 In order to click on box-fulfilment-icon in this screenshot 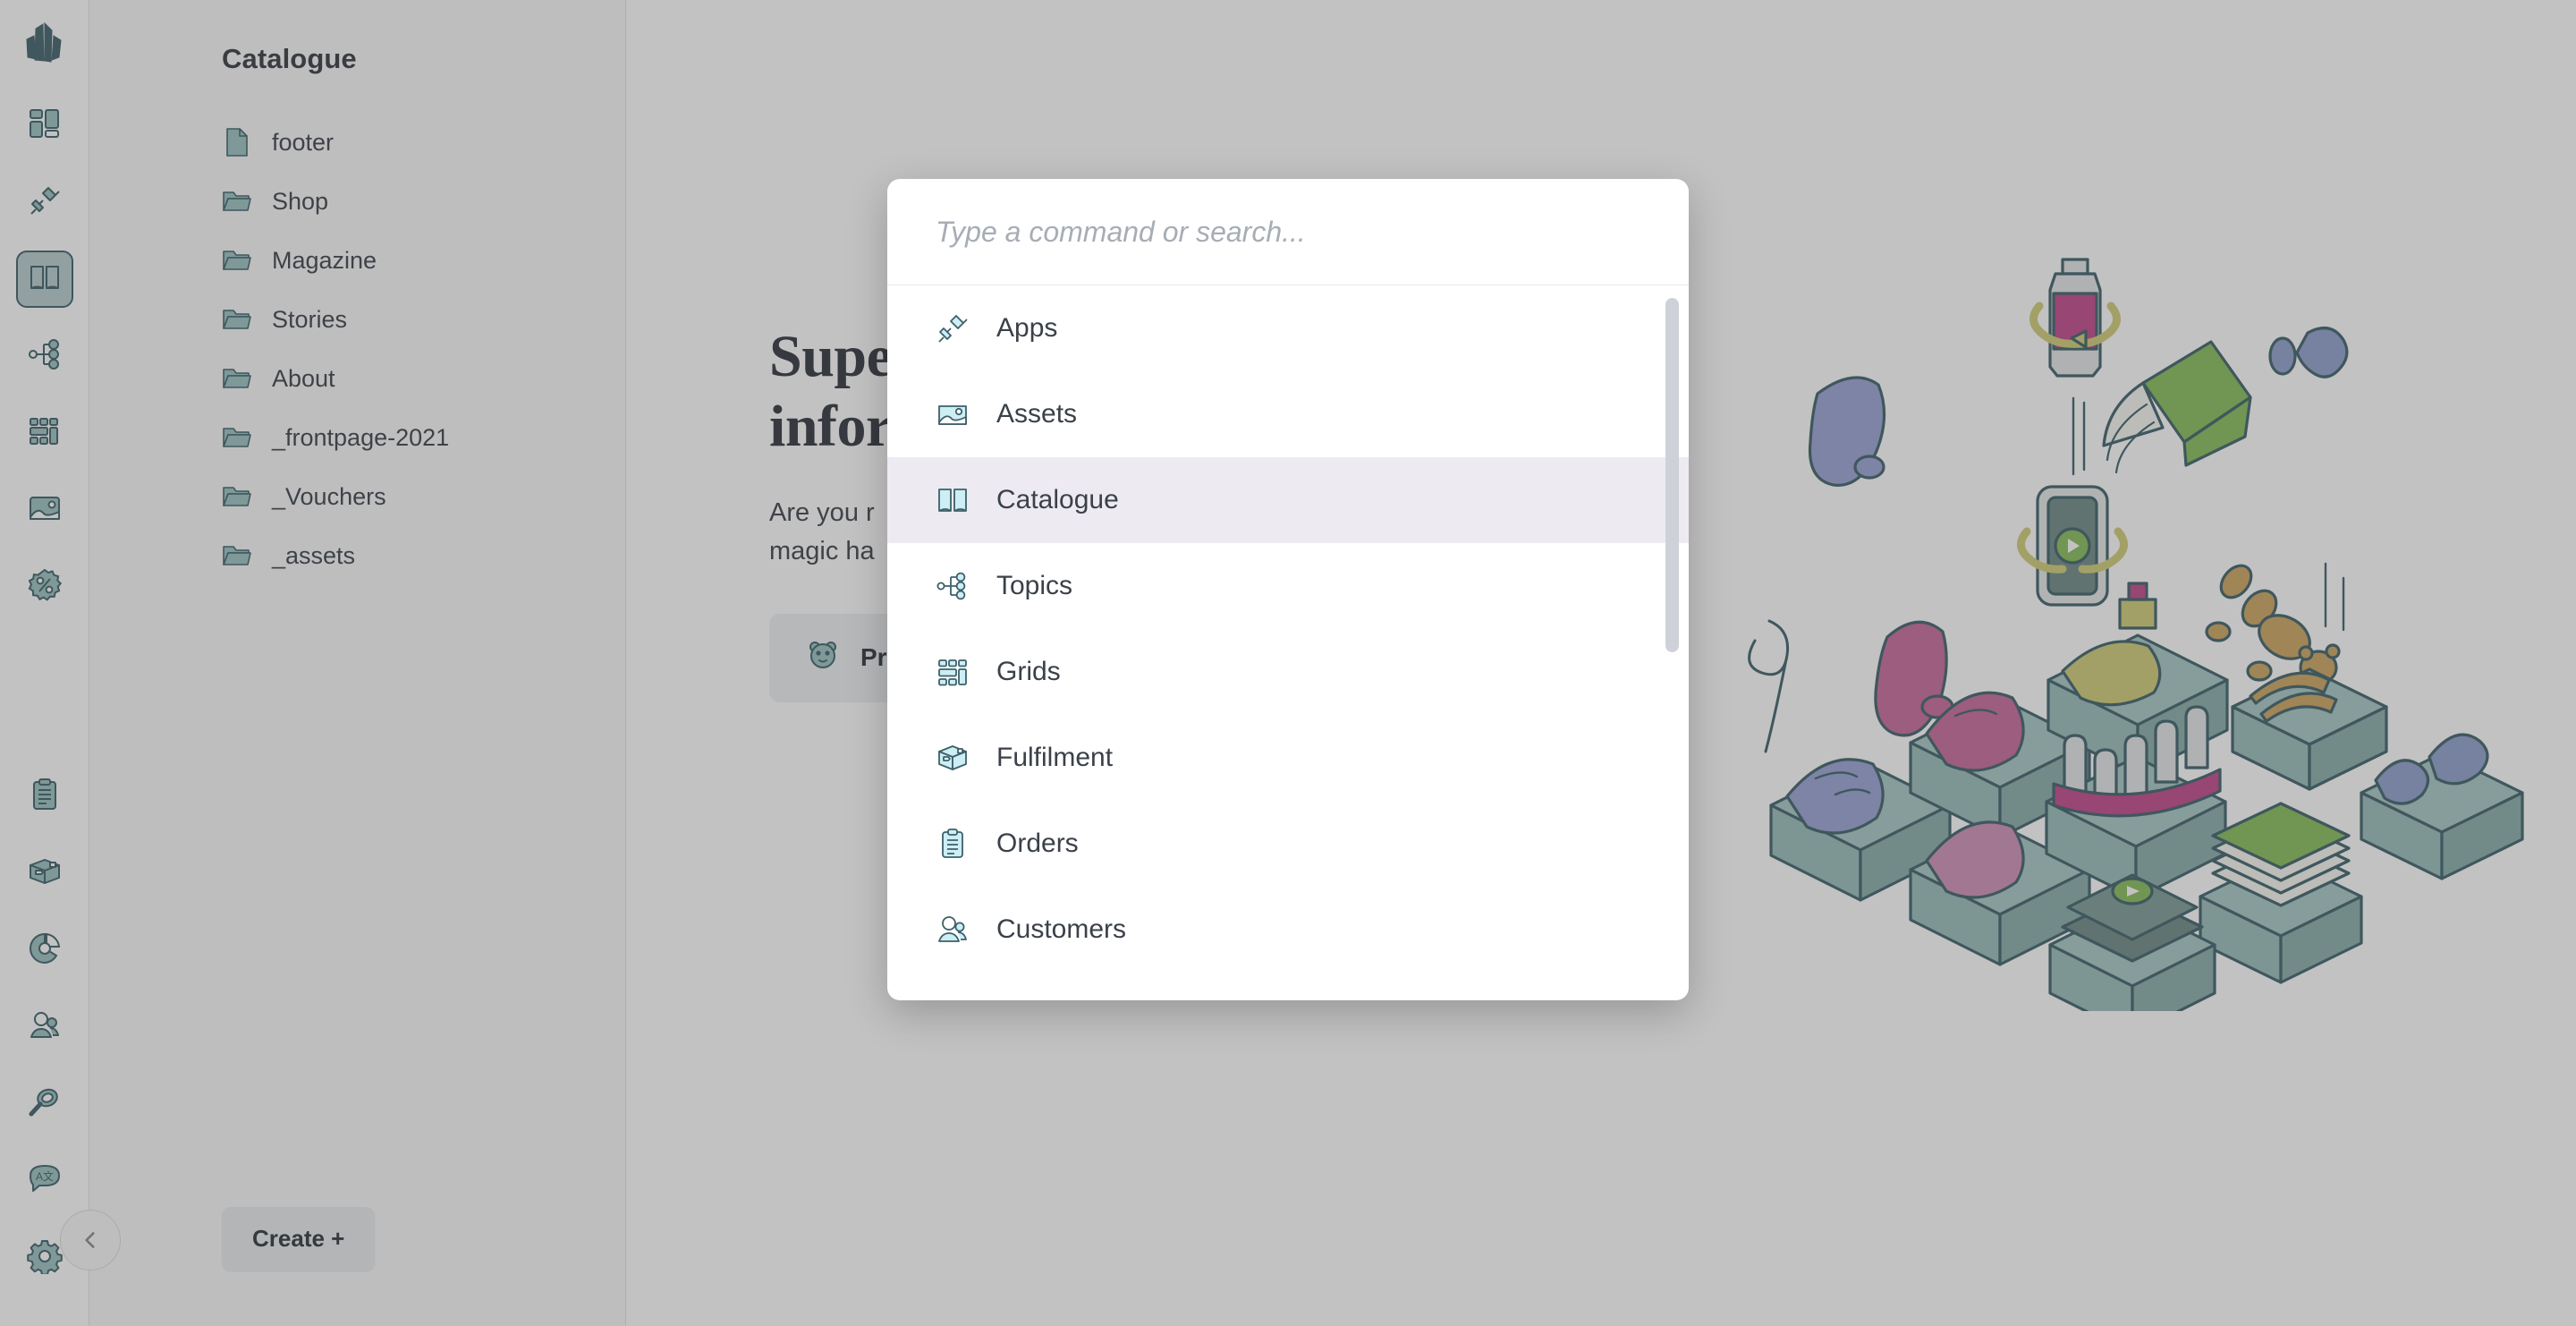, I will do `click(952, 758)`.